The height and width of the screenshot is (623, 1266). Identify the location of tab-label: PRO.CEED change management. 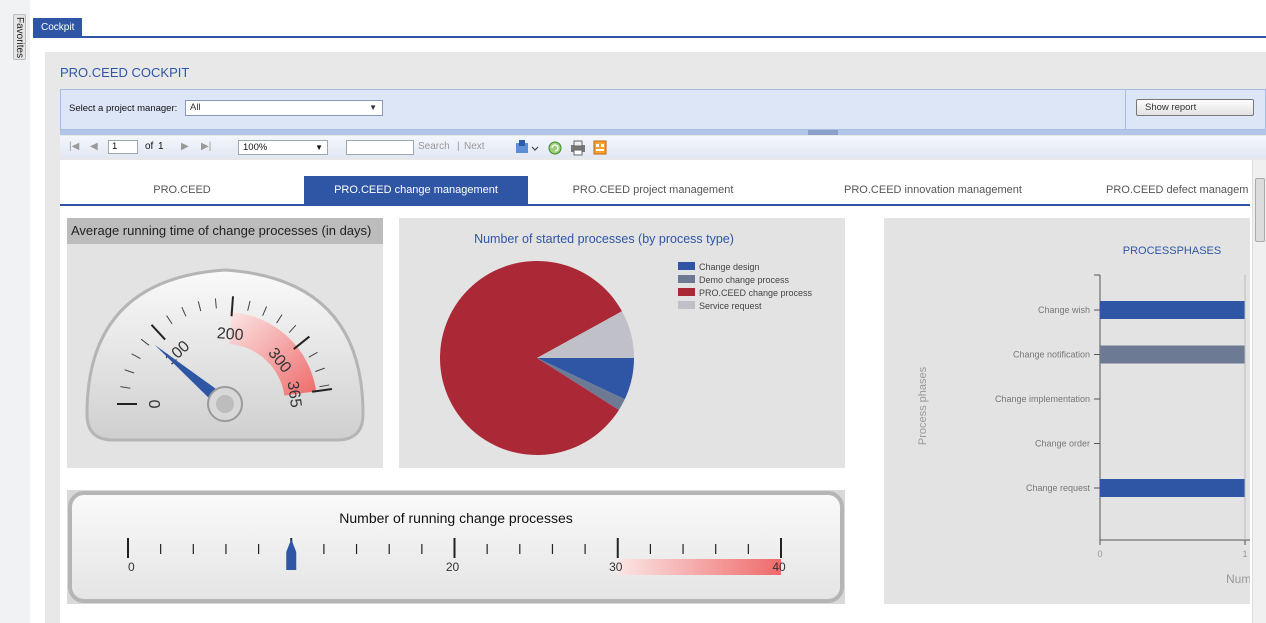
(416, 190).